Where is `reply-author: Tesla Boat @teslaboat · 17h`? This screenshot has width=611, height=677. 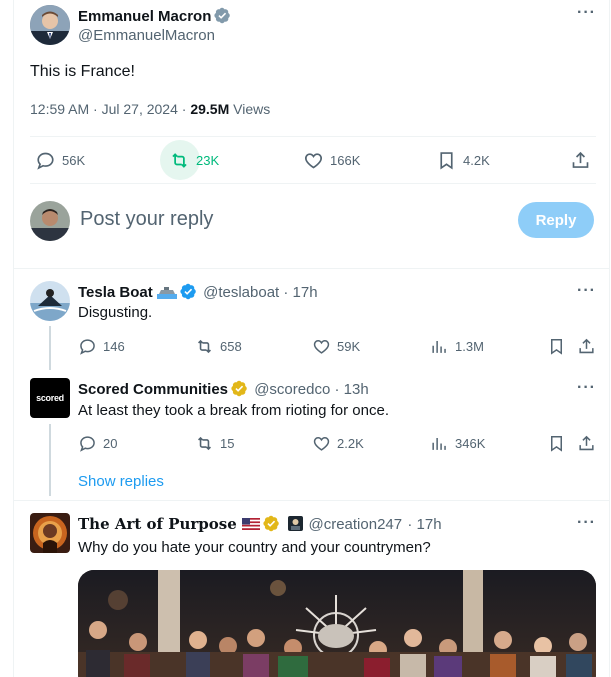 reply-author: Tesla Boat @teslaboat · 17h is located at coordinates (198, 292).